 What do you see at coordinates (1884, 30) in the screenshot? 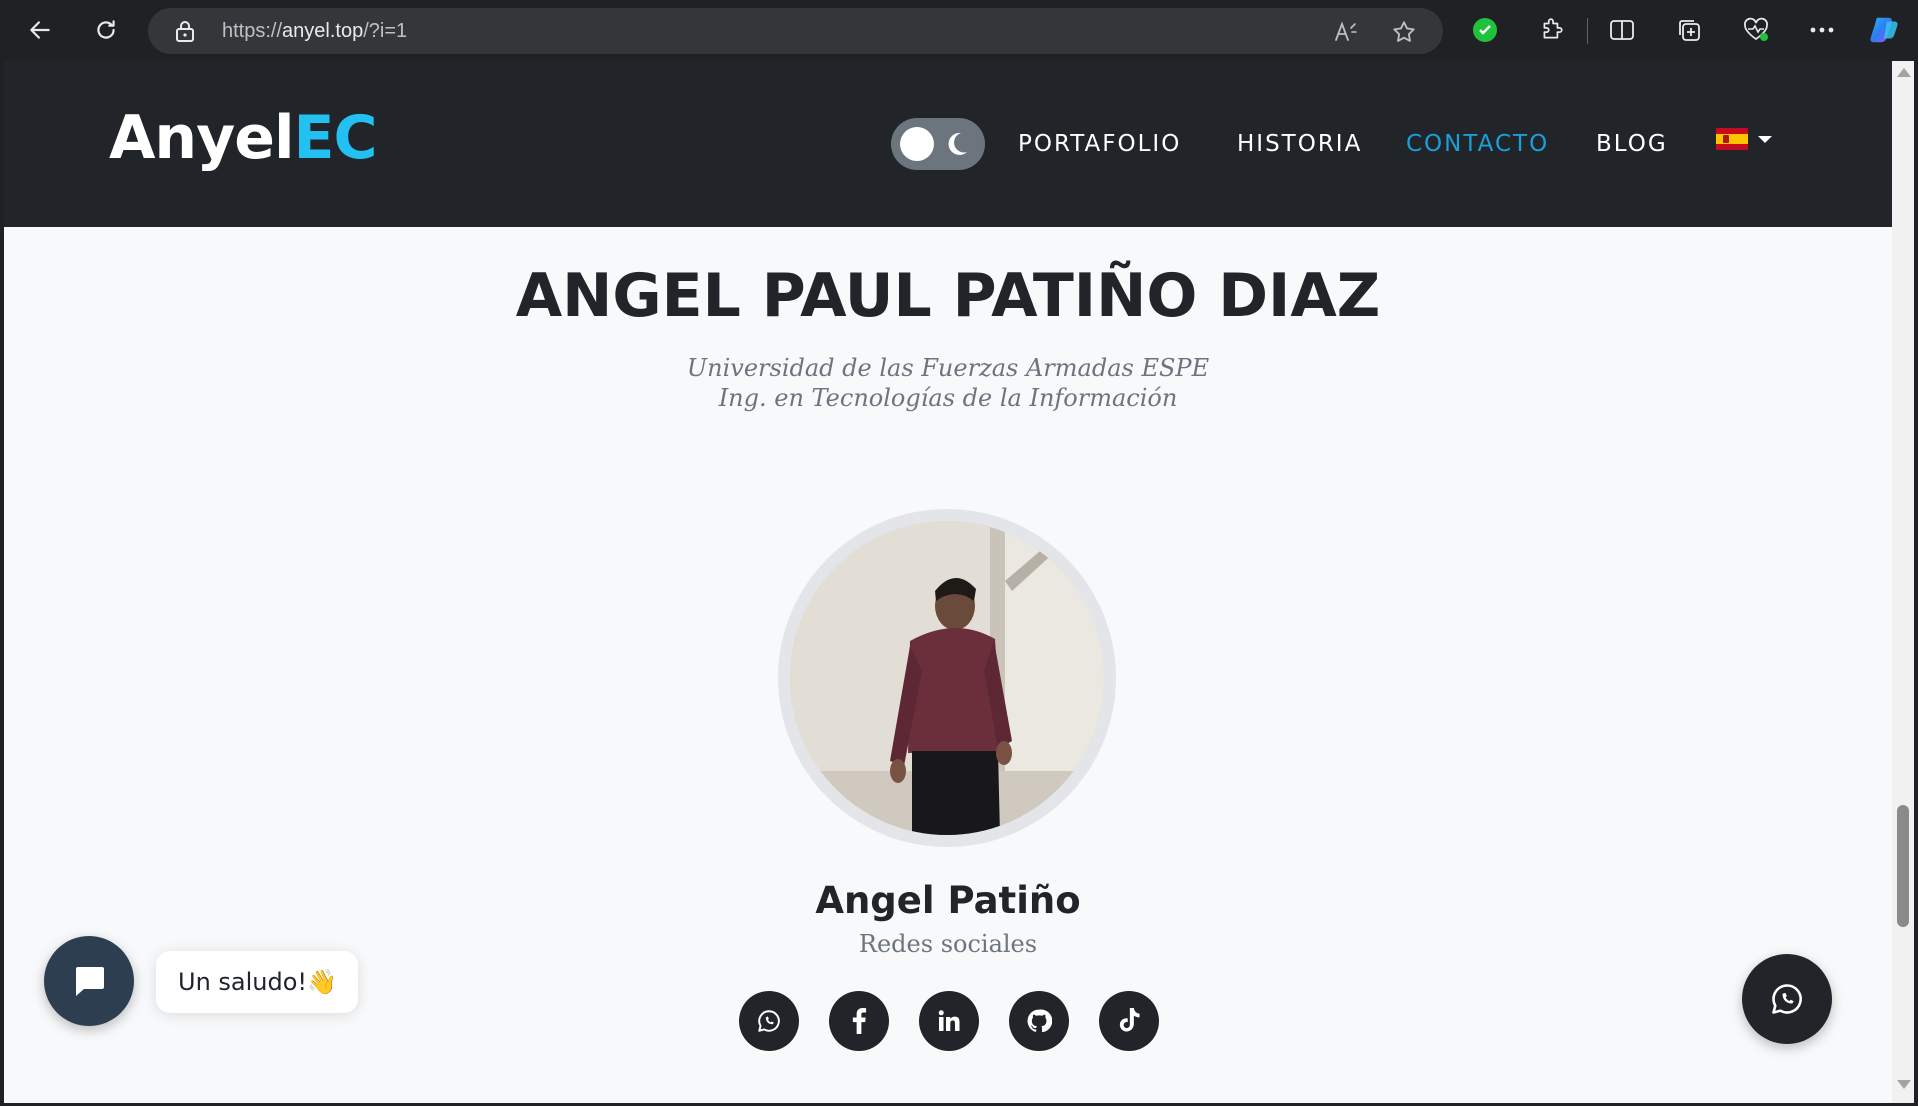
I see `copilot-icon` at bounding box center [1884, 30].